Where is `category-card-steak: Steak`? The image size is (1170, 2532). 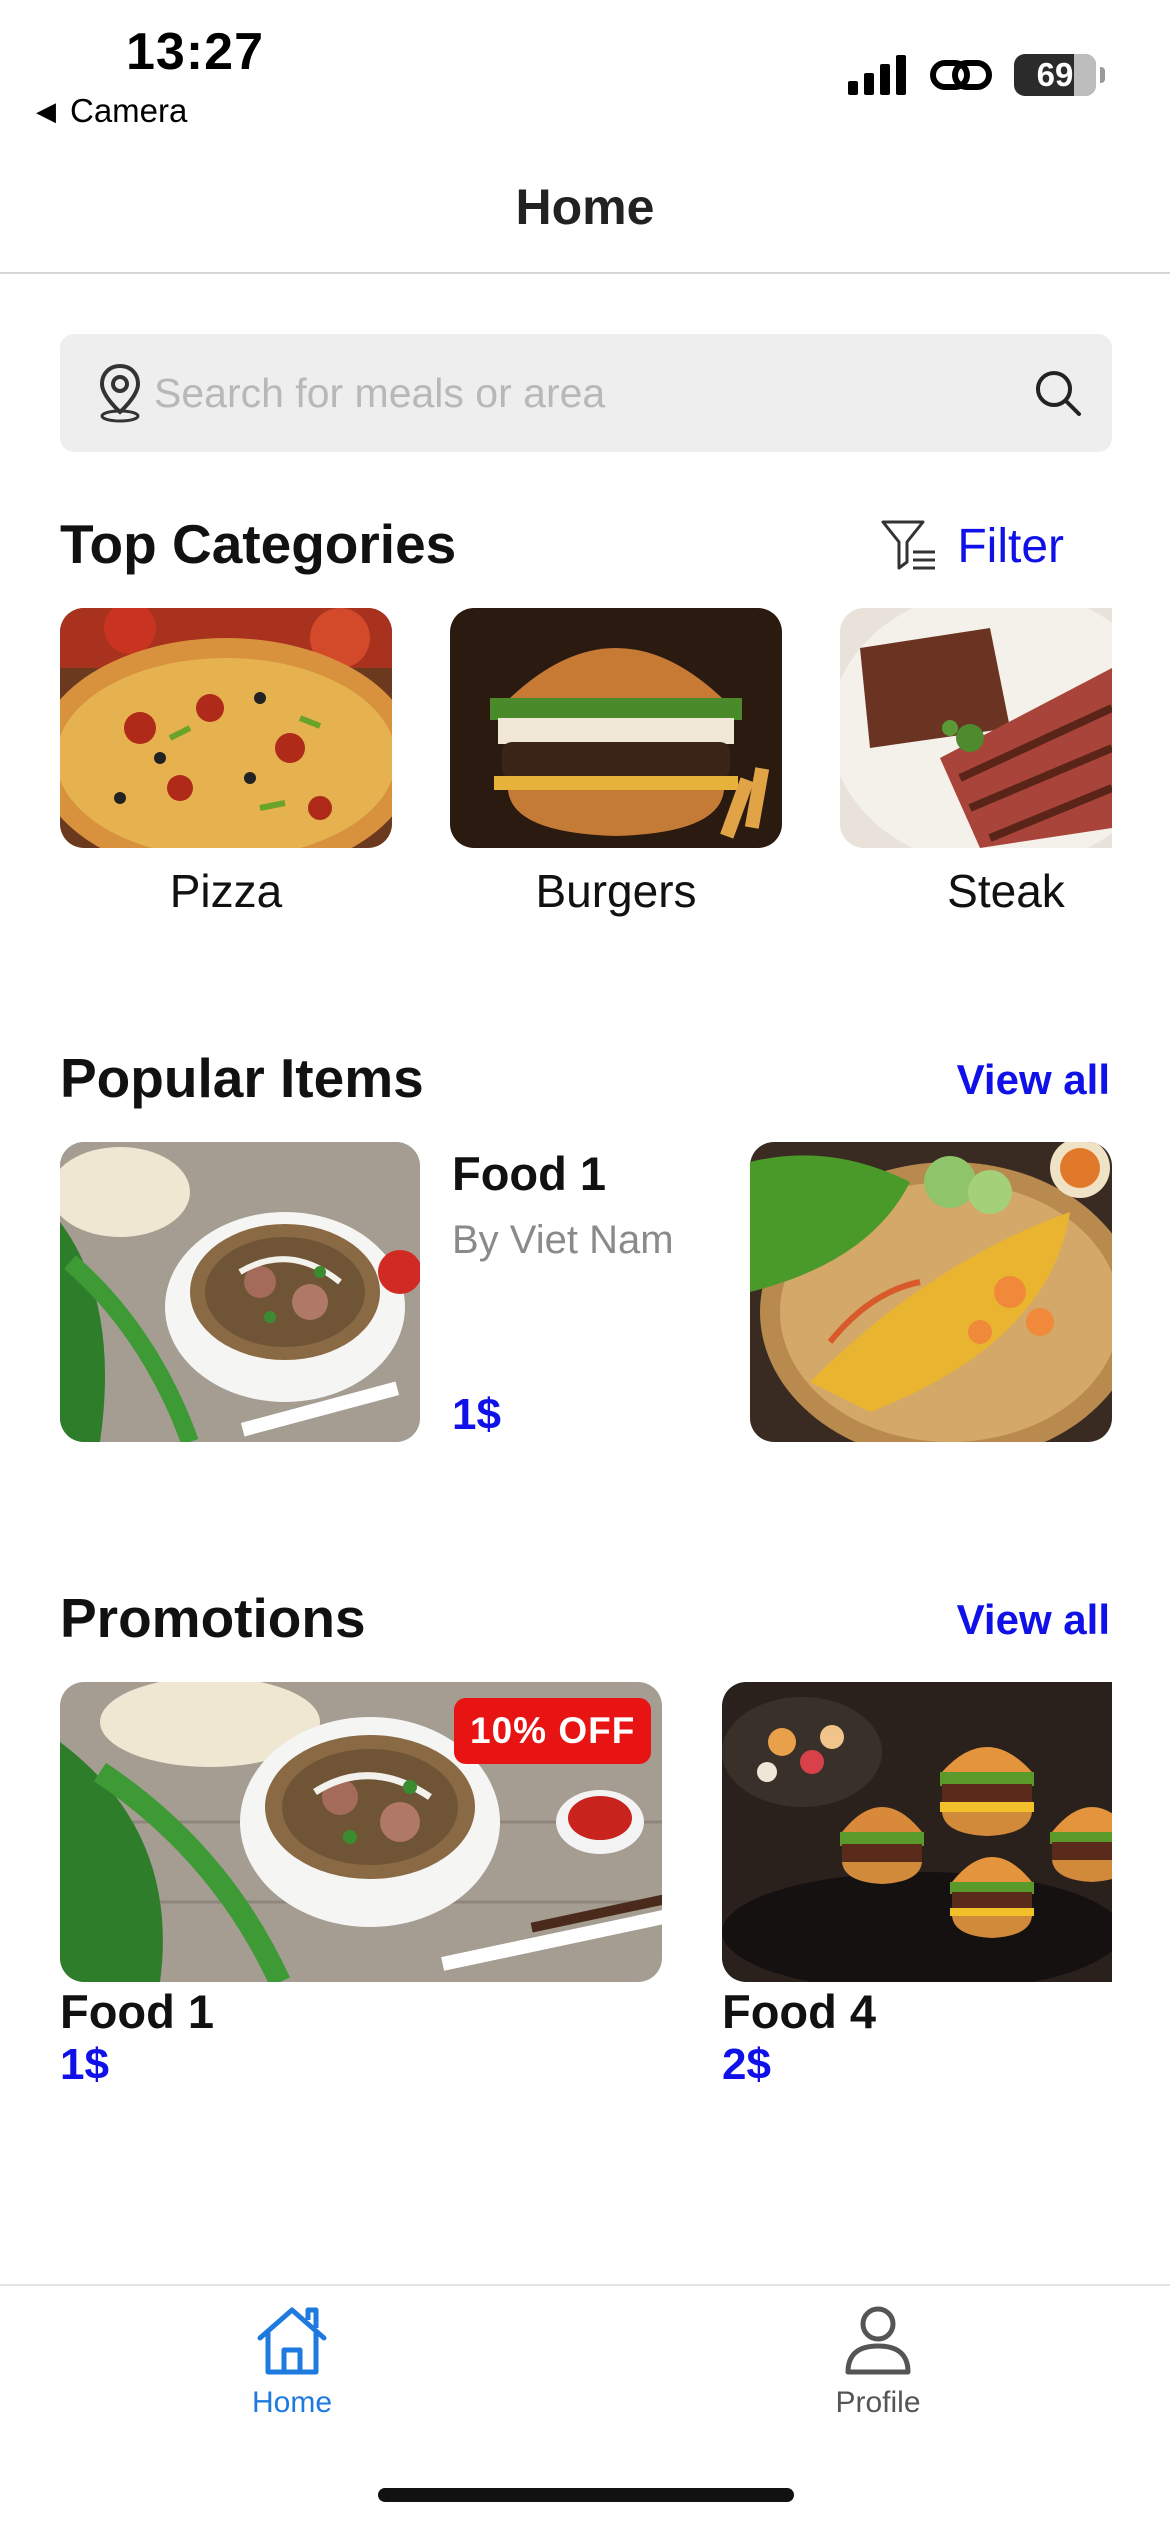
category-card-steak: Steak is located at coordinates (976, 763).